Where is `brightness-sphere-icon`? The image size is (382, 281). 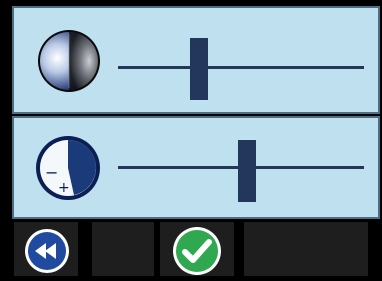 brightness-sphere-icon is located at coordinates (69, 61).